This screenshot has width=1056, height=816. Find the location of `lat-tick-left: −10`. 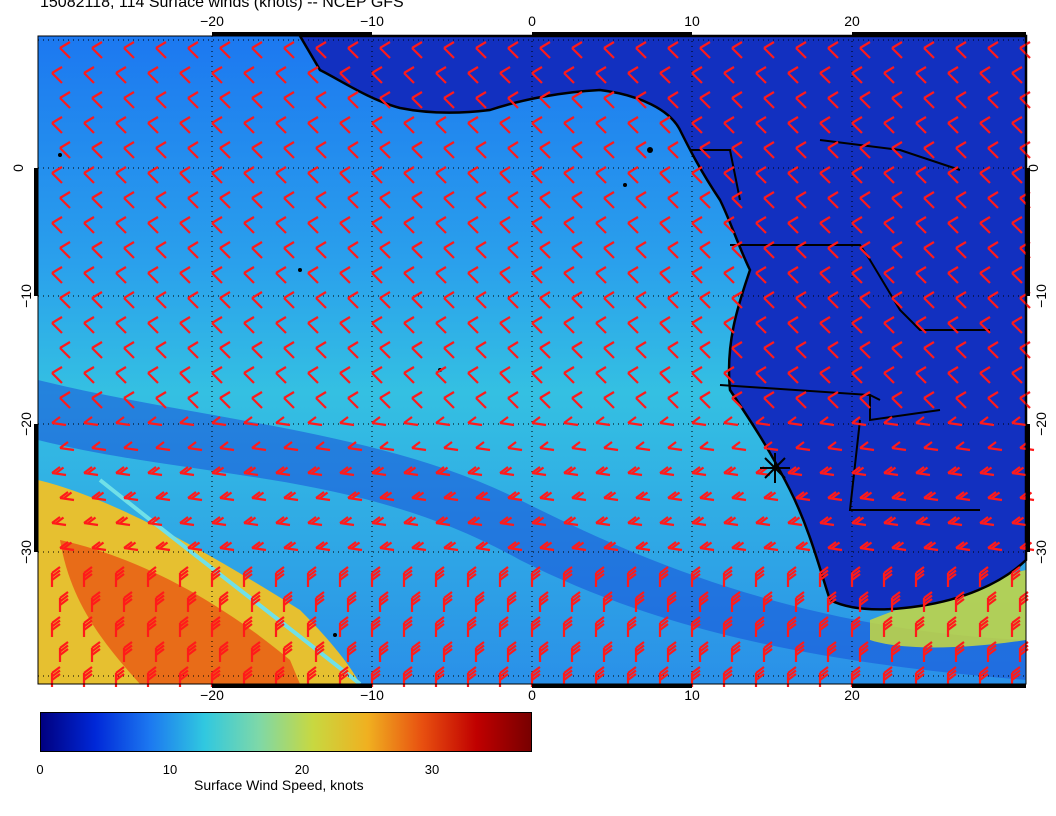

lat-tick-left: −10 is located at coordinates (25, 296).